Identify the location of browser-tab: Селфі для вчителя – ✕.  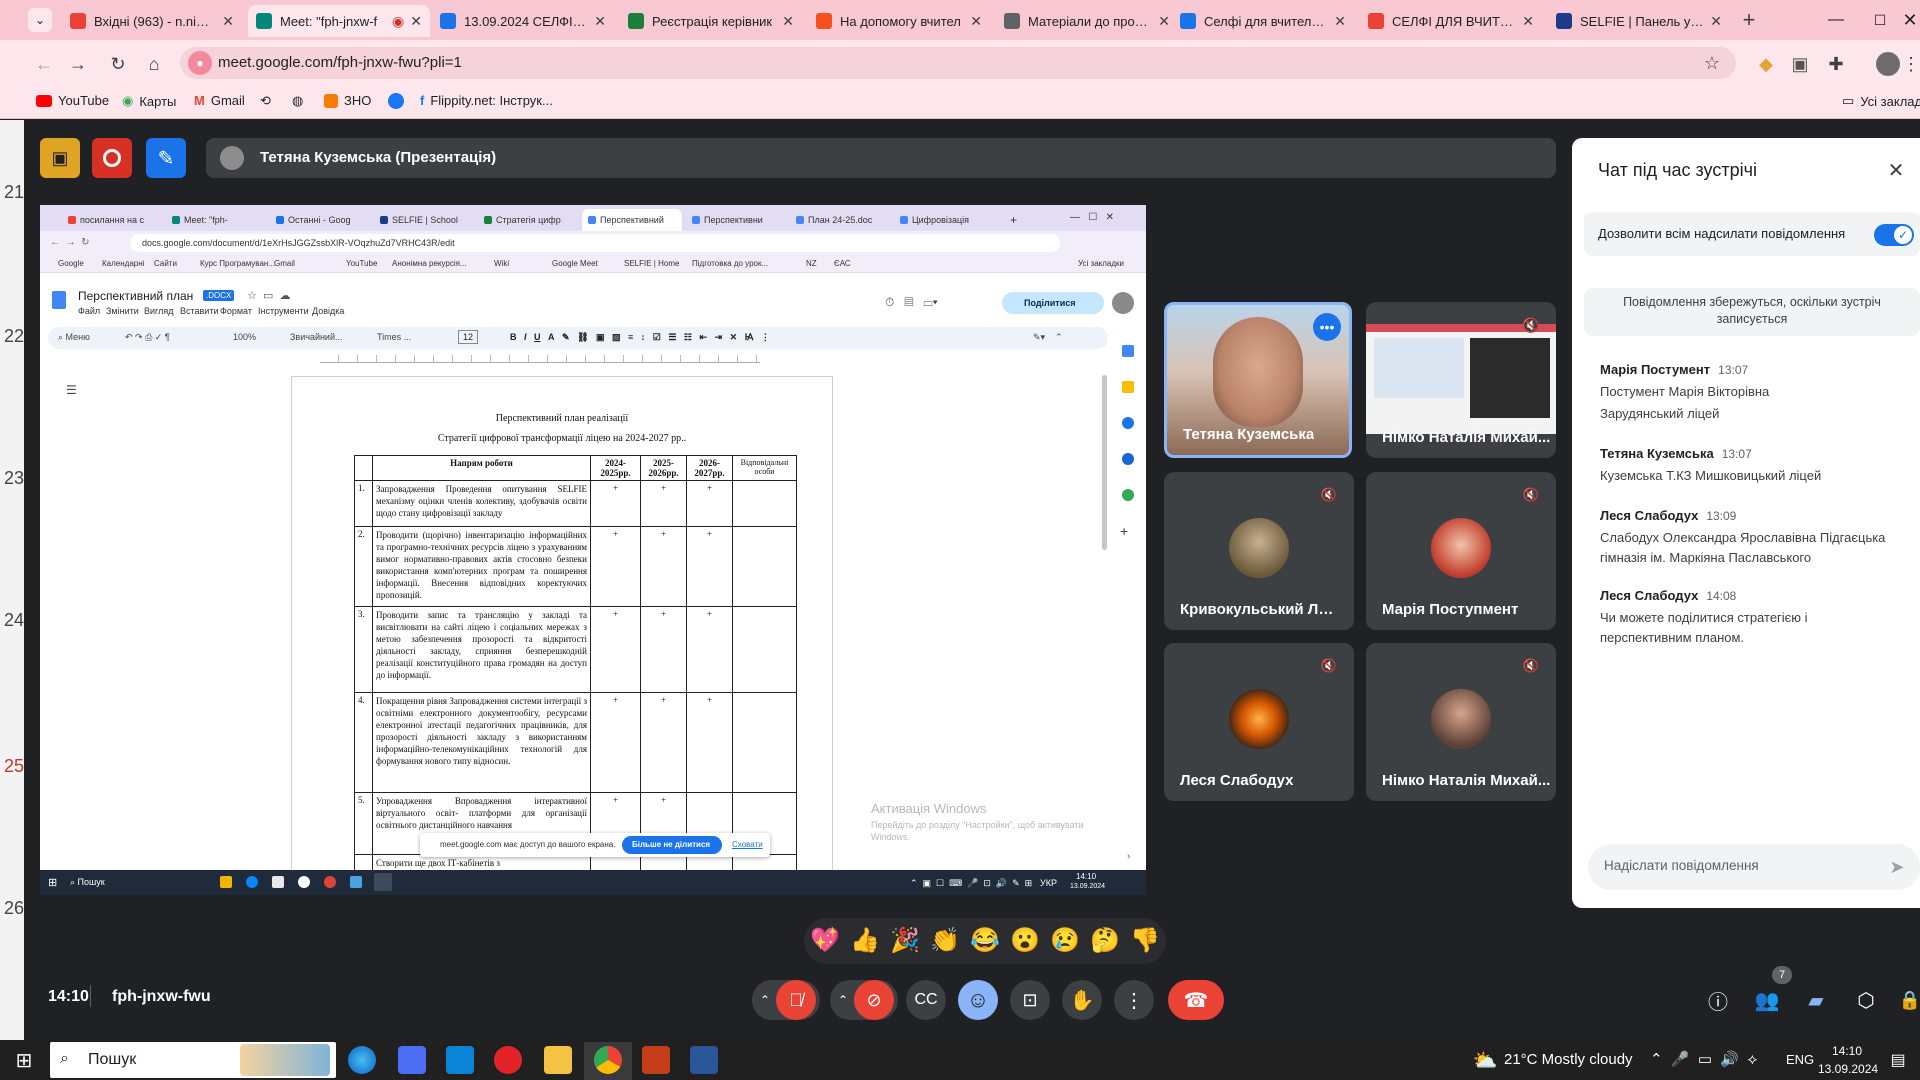
(1263, 21).